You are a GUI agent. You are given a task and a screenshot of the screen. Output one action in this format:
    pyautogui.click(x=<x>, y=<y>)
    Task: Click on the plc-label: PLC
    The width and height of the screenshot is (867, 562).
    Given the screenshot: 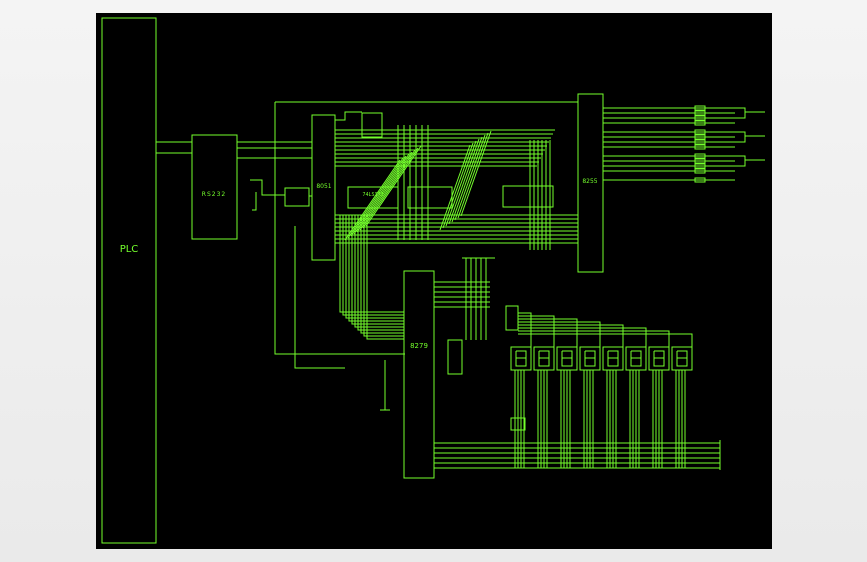 What is the action you would take?
    pyautogui.click(x=129, y=249)
    